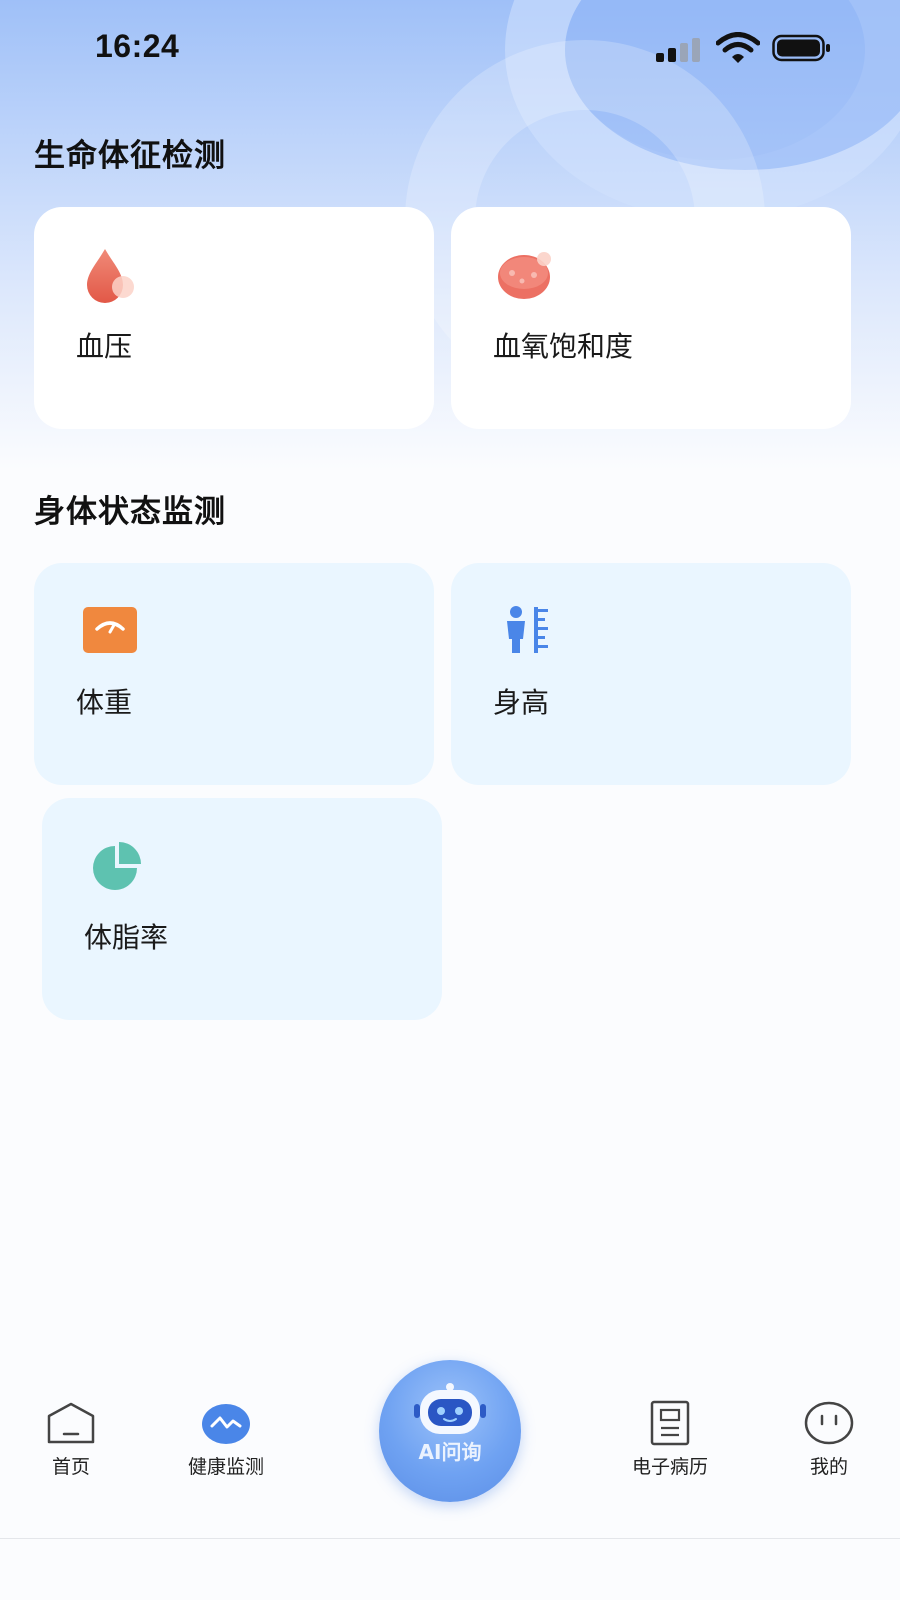  Describe the element at coordinates (828, 1467) in the screenshot. I see `nav-label-profile: 我的` at that location.